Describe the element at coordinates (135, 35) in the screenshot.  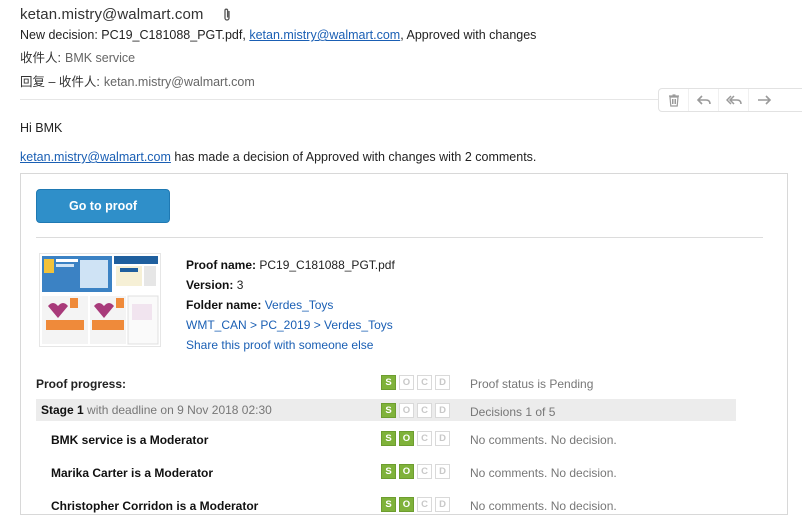
I see `subject-prefix: New decision: PC19_C181088_PGT.pdf,` at that location.